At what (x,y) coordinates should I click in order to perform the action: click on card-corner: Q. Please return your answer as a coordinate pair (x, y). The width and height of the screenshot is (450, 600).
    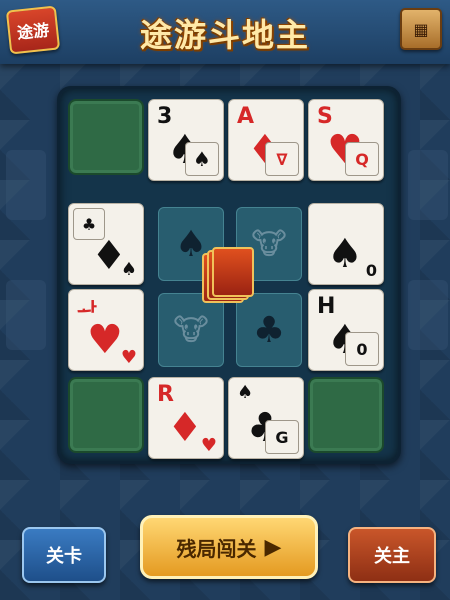
    Looking at the image, I should click on (362, 159).